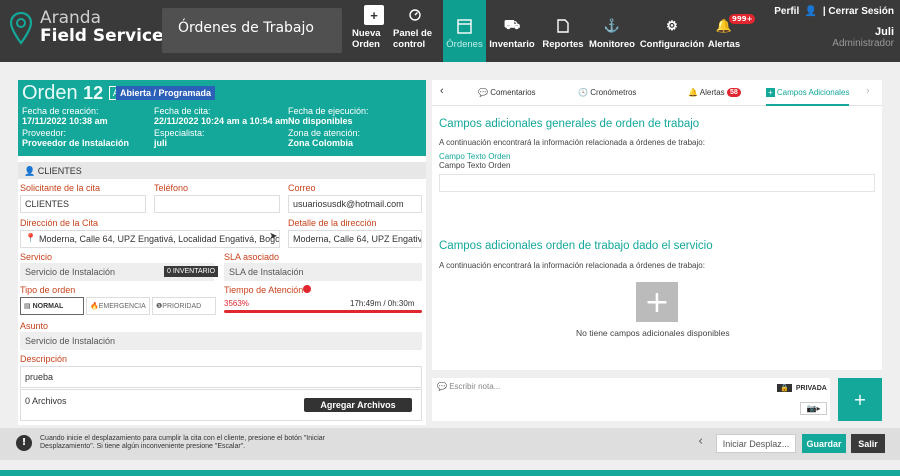 The height and width of the screenshot is (476, 900). What do you see at coordinates (657, 183) in the screenshot?
I see `text-field-input` at bounding box center [657, 183].